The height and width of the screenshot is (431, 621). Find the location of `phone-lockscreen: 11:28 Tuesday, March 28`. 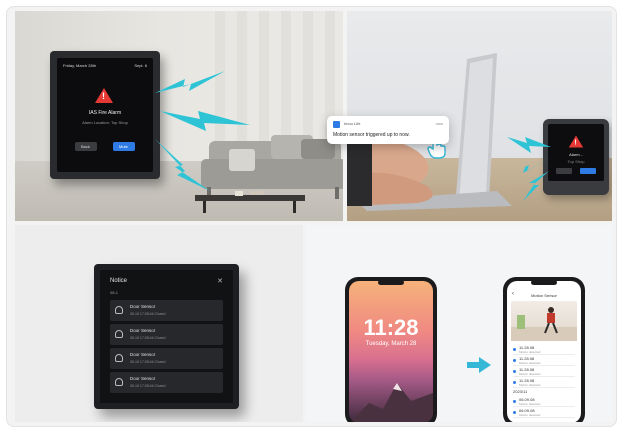

phone-lockscreen: 11:28 Tuesday, March 28 is located at coordinates (391, 349).